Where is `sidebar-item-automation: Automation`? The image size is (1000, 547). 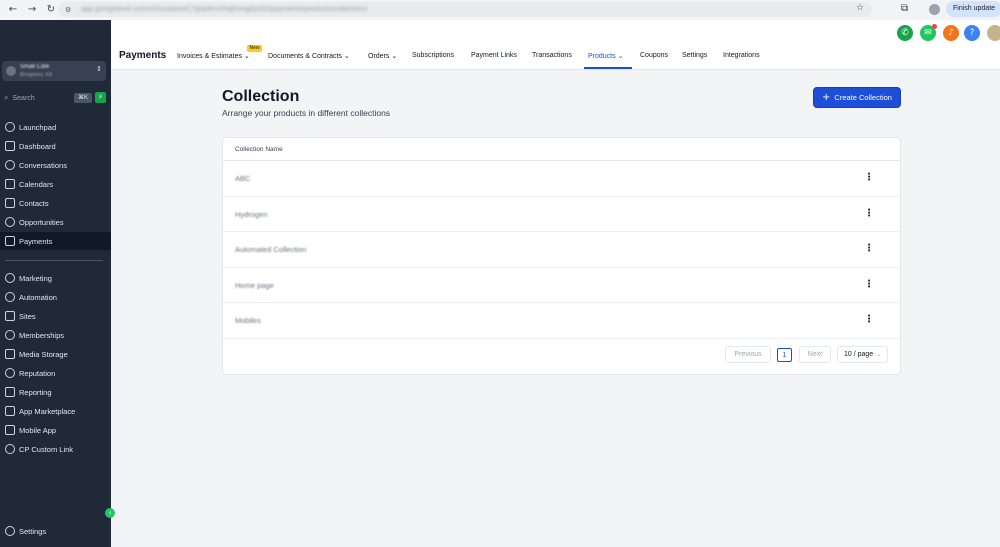
sidebar-item-automation: Automation is located at coordinates (55, 297).